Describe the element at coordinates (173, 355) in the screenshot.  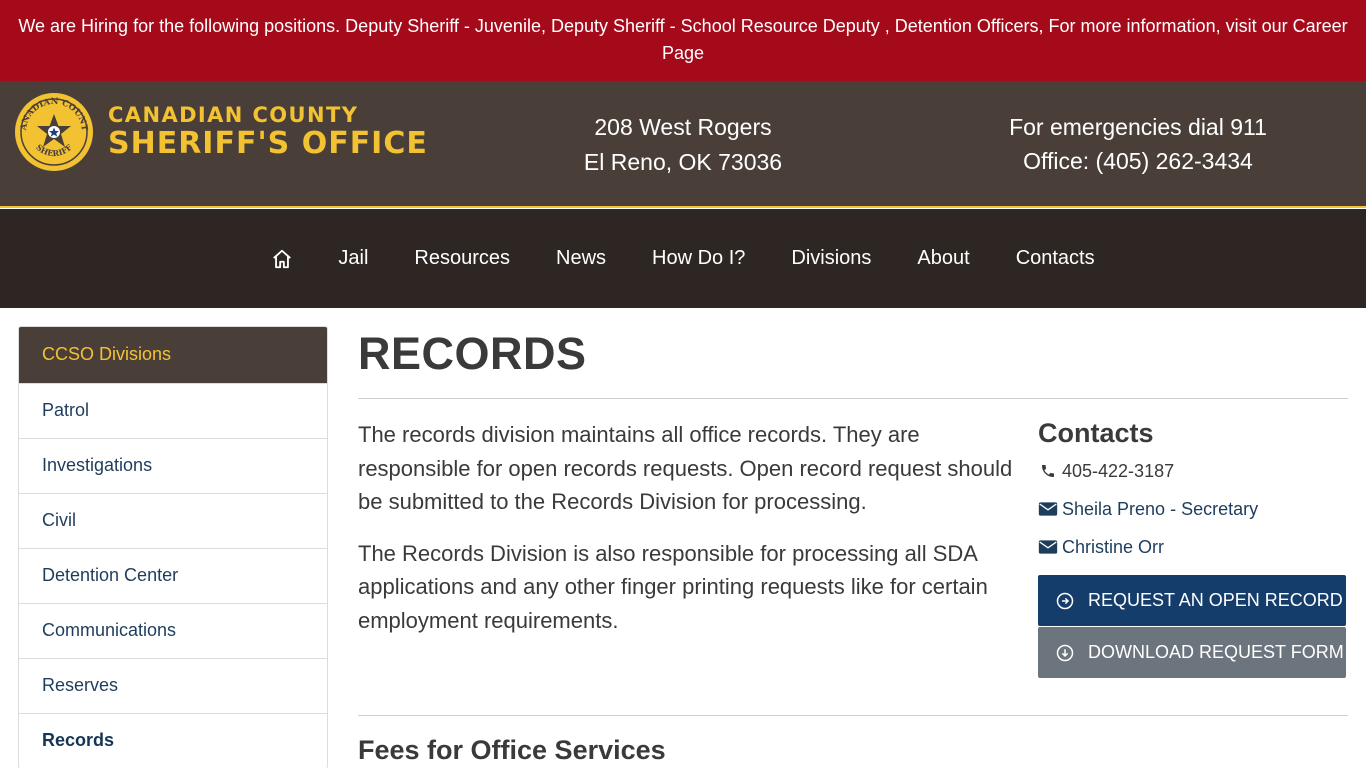
I see `sidebar-title: CCSO Divisions` at that location.